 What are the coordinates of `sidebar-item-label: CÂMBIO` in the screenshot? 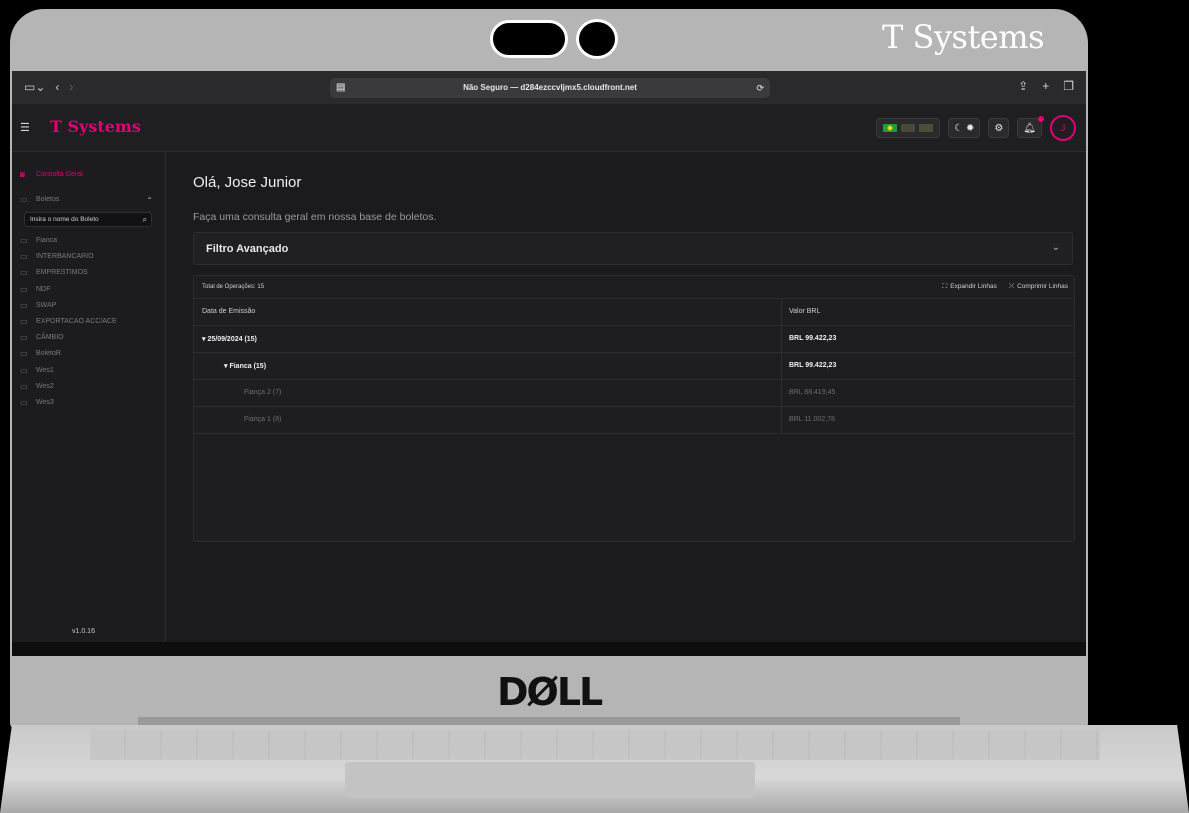 It's located at (50, 338).